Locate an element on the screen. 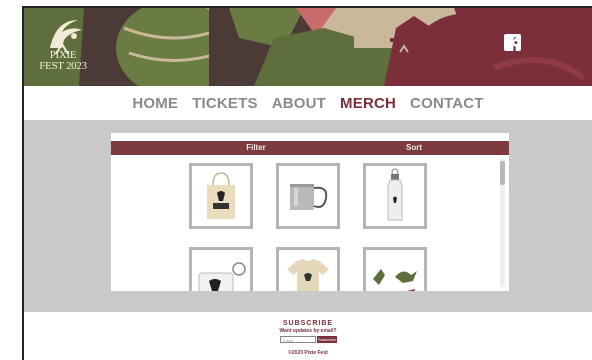  product-sticker-set is located at coordinates (395, 269).